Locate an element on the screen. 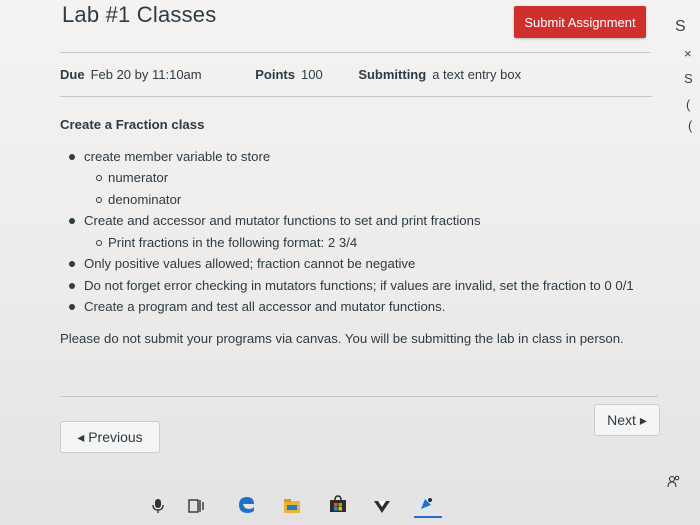 Image resolution: width=700 pixels, height=525 pixels. people-icon is located at coordinates (674, 482).